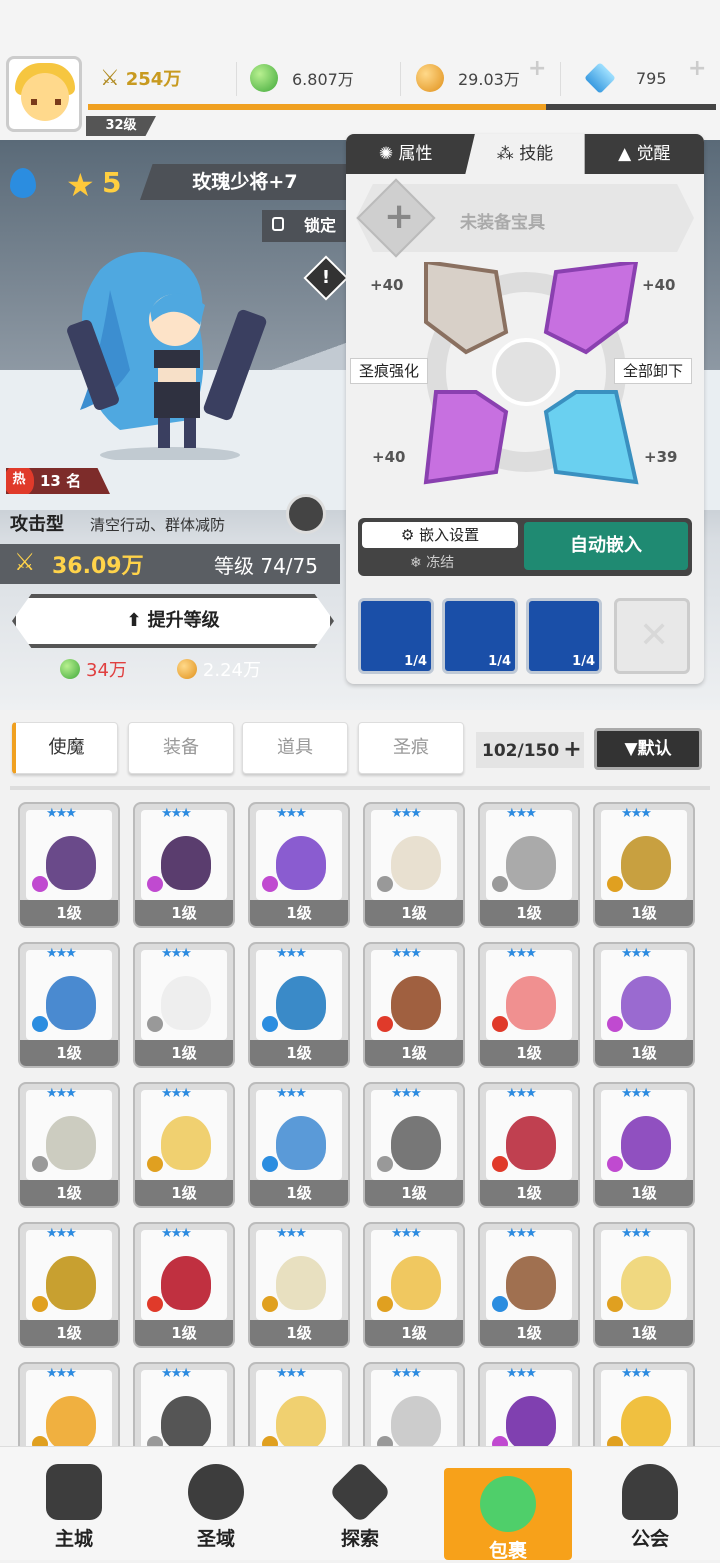 Image resolution: width=720 pixels, height=1563 pixels. Describe the element at coordinates (468, 307) in the screenshot. I see `stigmata-slot-tl` at that location.